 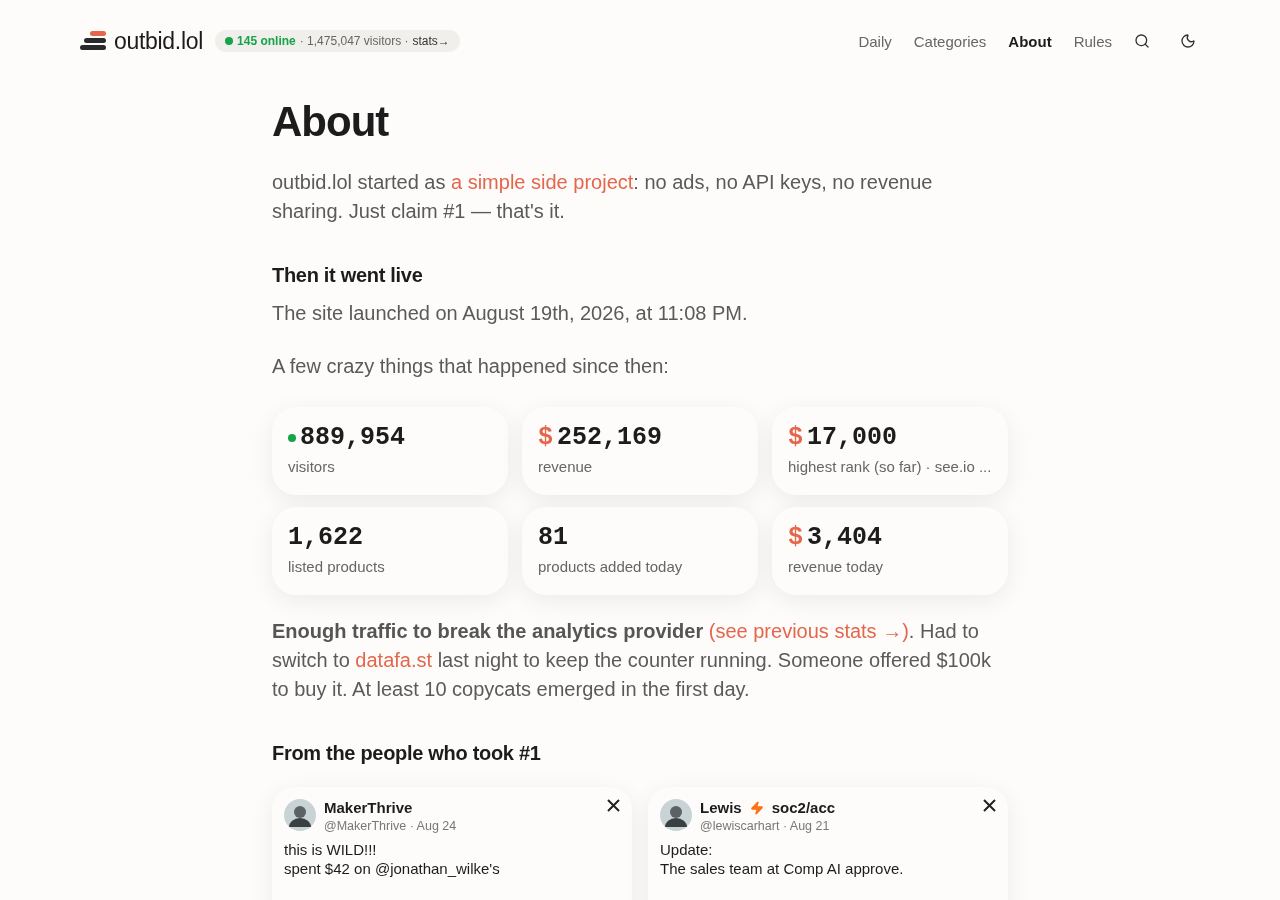 What do you see at coordinates (431, 41) in the screenshot?
I see `stats-link: stats→` at bounding box center [431, 41].